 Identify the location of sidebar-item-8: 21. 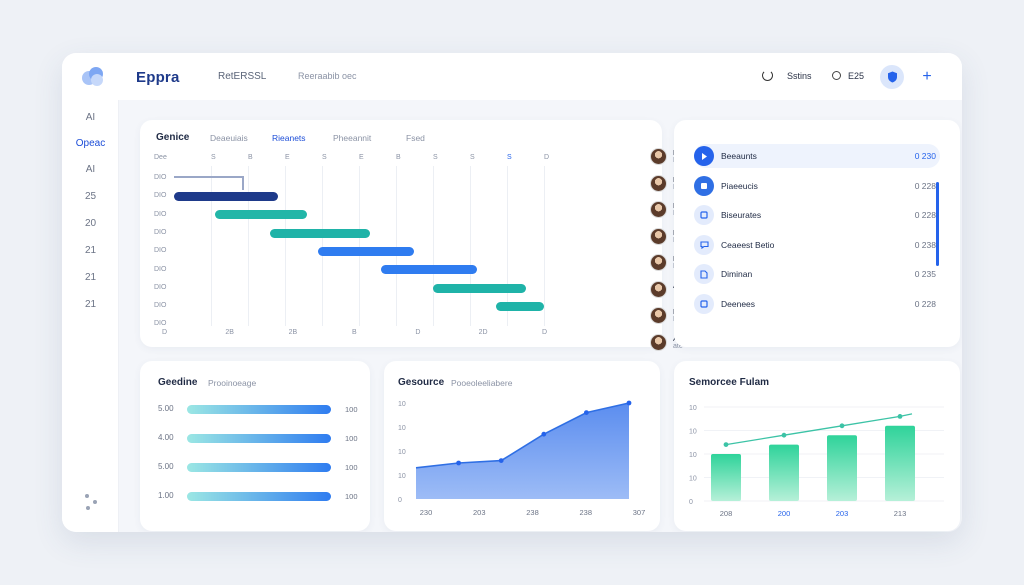
(90, 304).